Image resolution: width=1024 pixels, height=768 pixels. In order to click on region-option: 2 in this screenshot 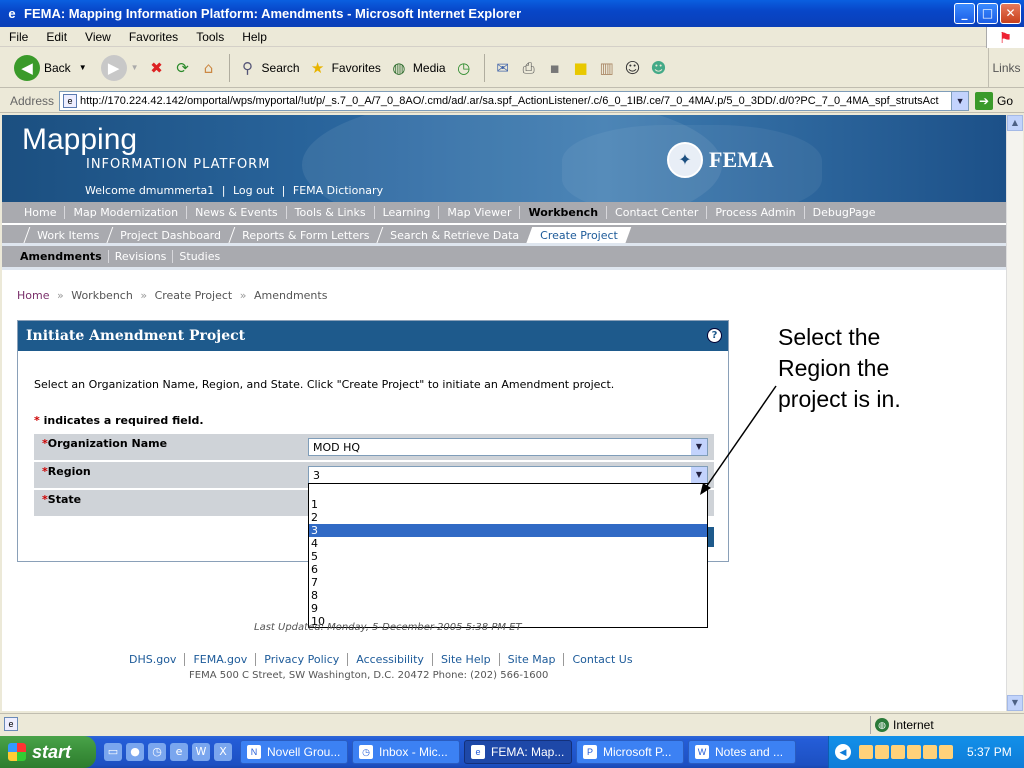, I will do `click(508, 517)`.